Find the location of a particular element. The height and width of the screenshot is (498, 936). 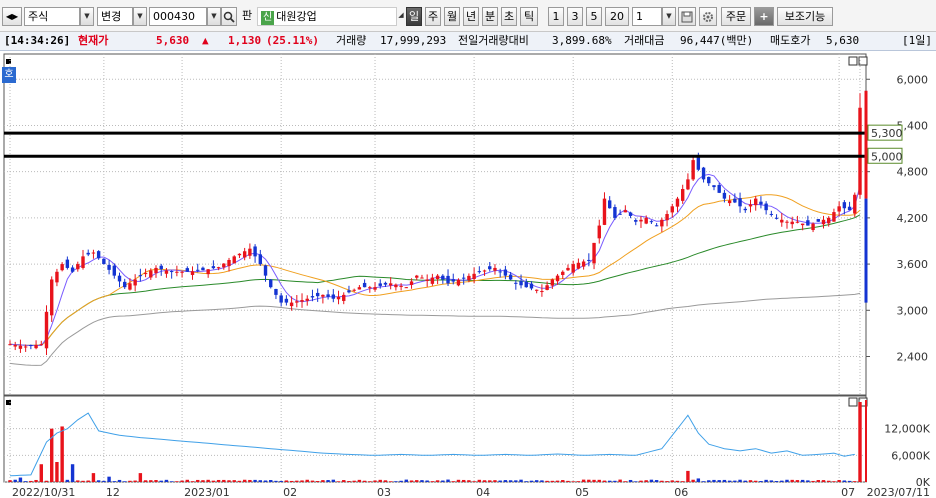

gear-icon is located at coordinates (708, 17).